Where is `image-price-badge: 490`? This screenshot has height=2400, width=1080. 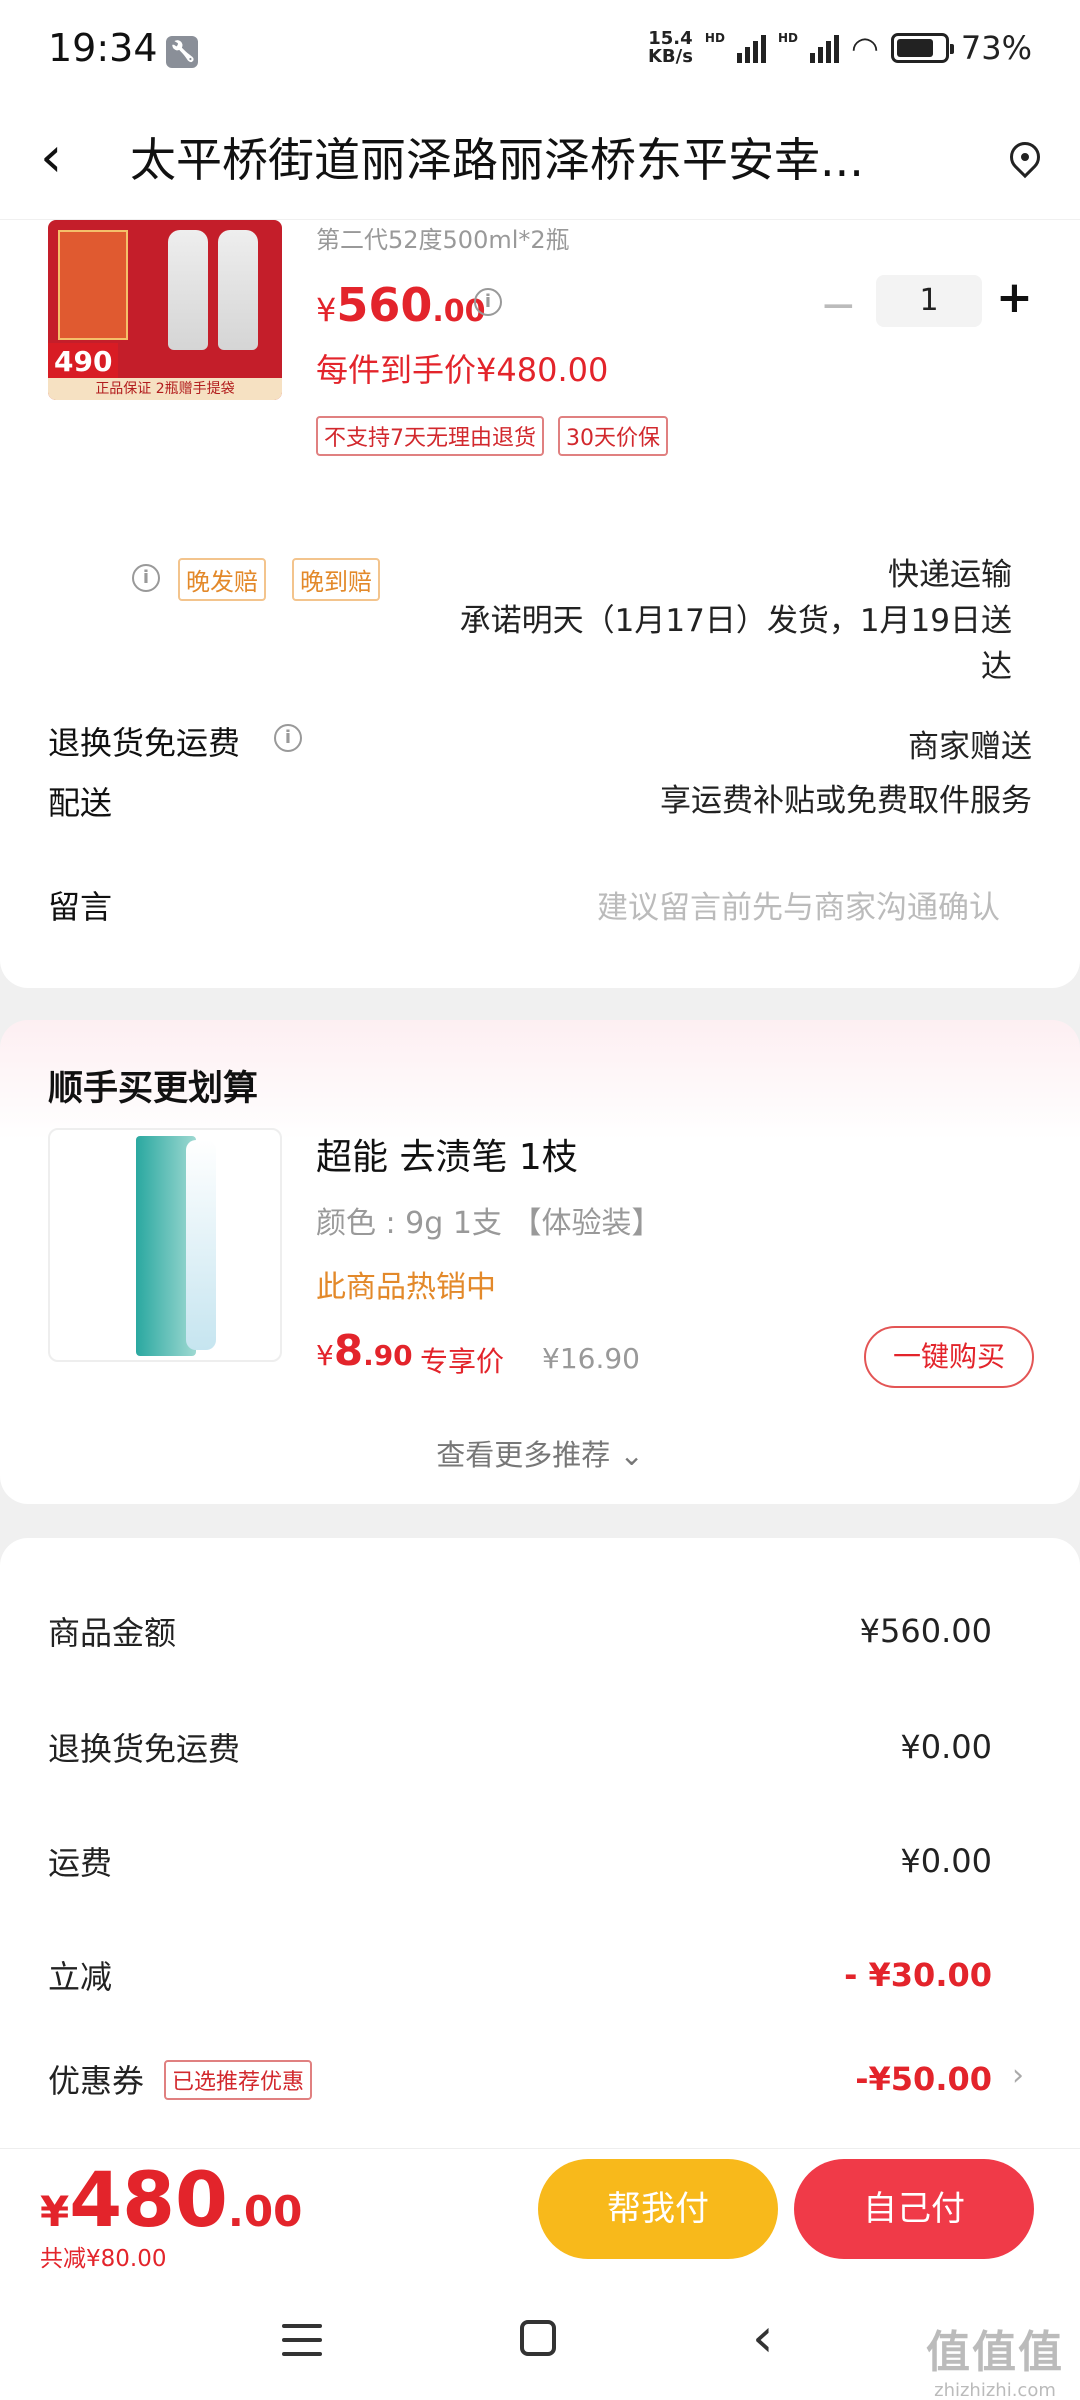 image-price-badge: 490 is located at coordinates (83, 361).